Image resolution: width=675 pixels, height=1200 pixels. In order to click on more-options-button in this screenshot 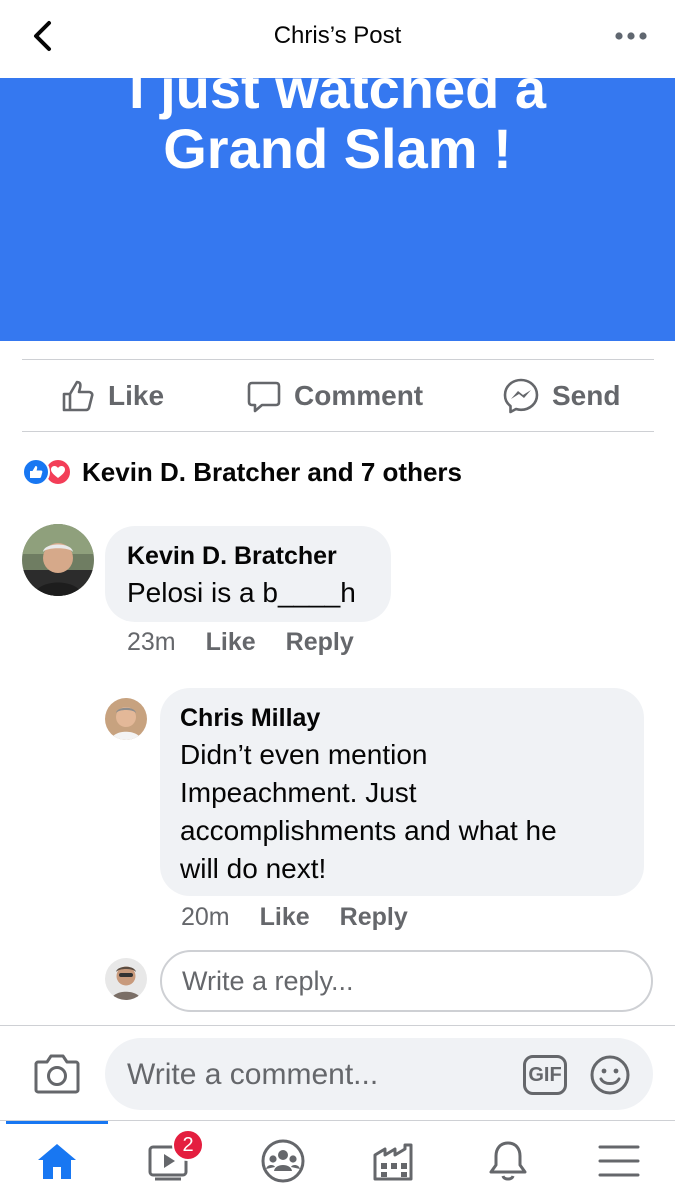, I will do `click(631, 36)`.